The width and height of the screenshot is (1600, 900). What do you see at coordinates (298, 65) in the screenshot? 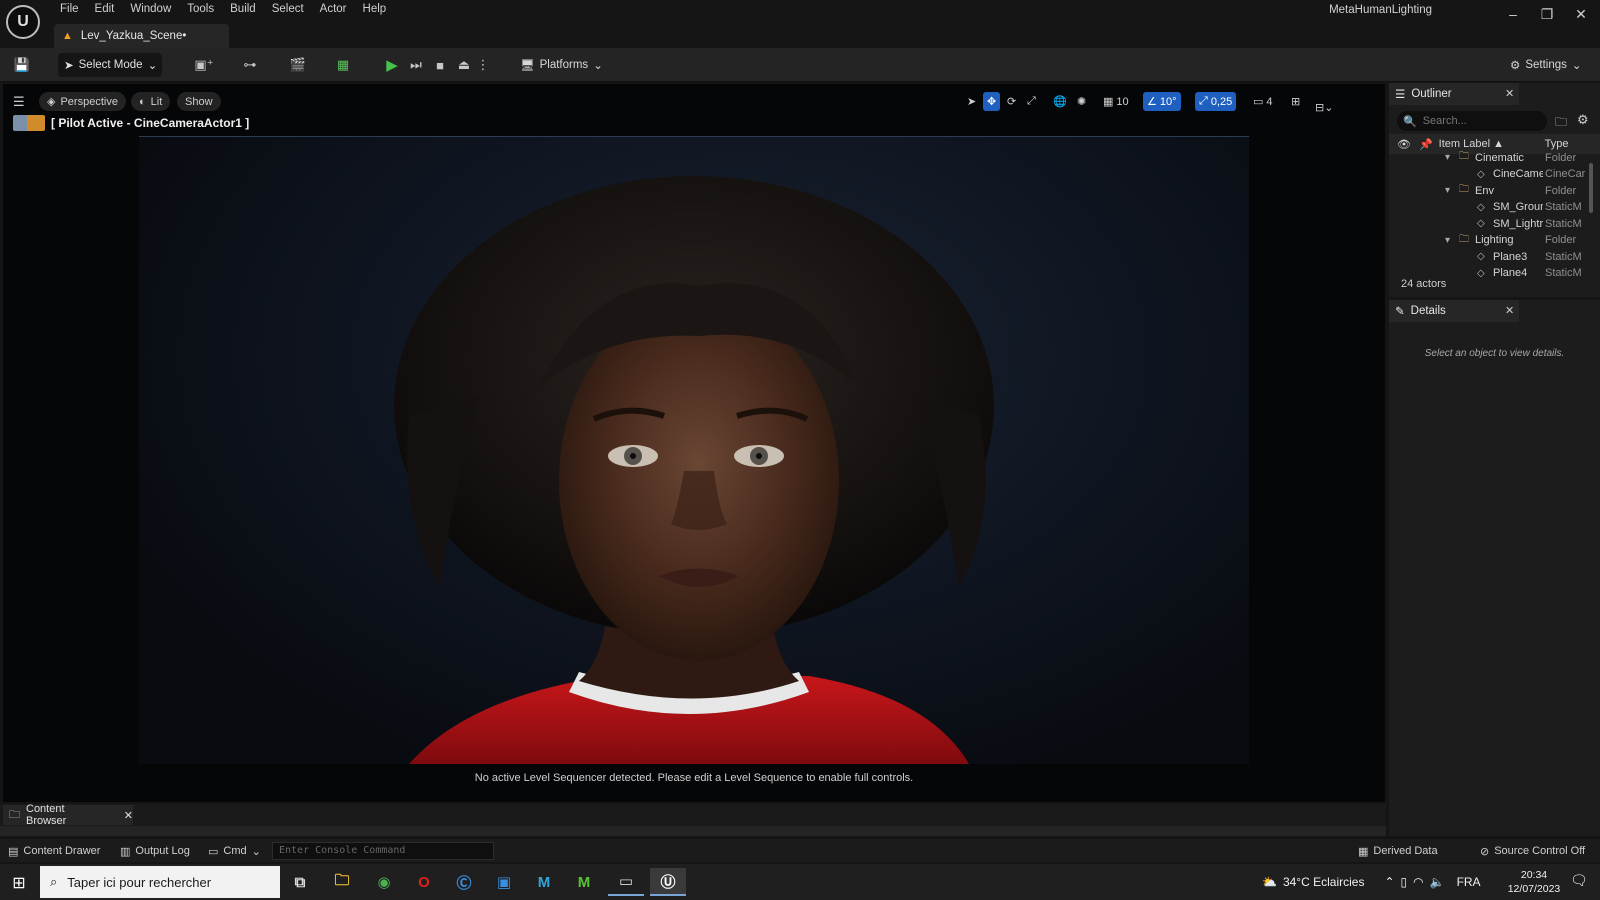
I see `cinematics-icon: 🎬` at bounding box center [298, 65].